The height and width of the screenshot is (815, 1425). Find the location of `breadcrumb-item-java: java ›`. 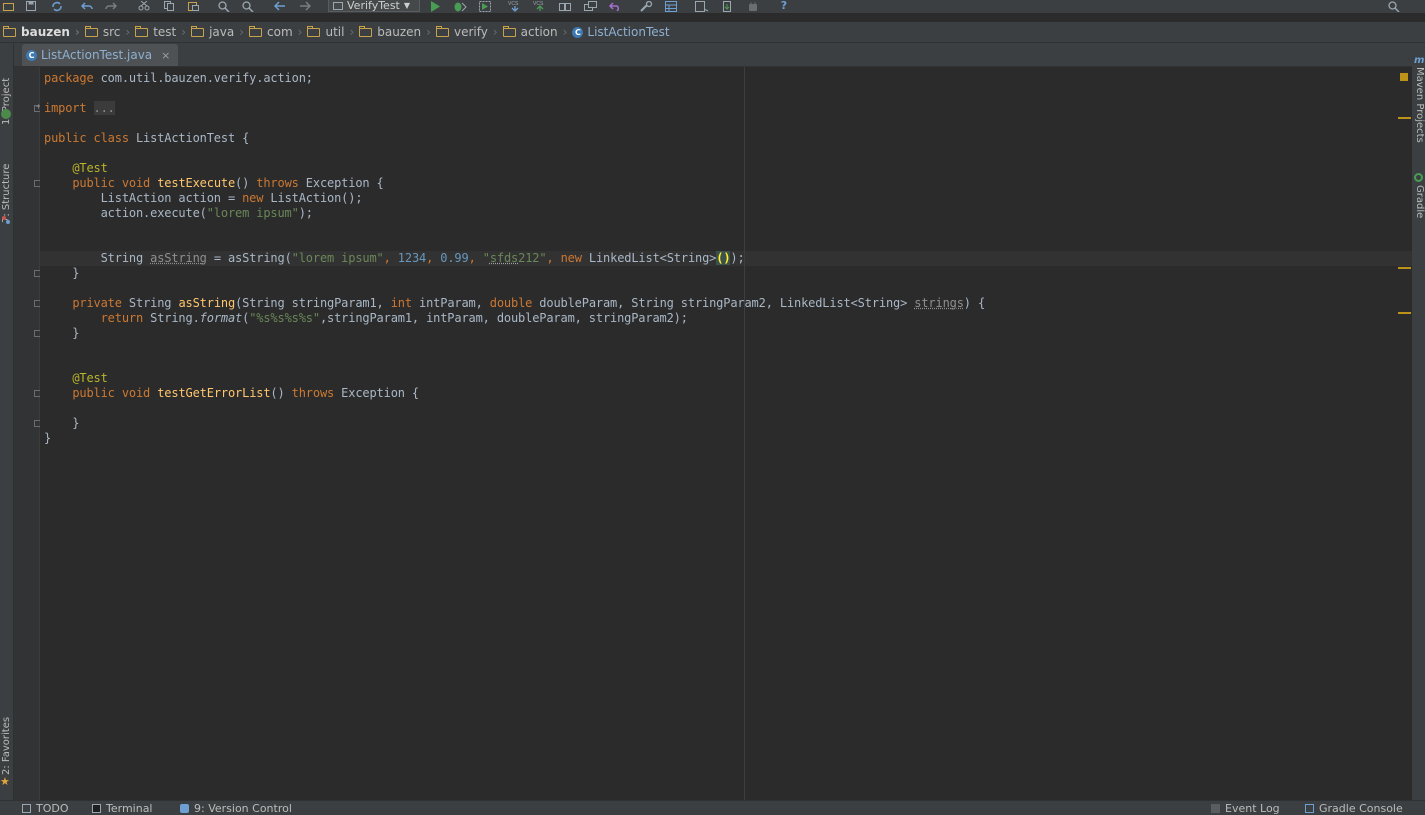

breadcrumb-item-java: java › is located at coordinates (217, 32).